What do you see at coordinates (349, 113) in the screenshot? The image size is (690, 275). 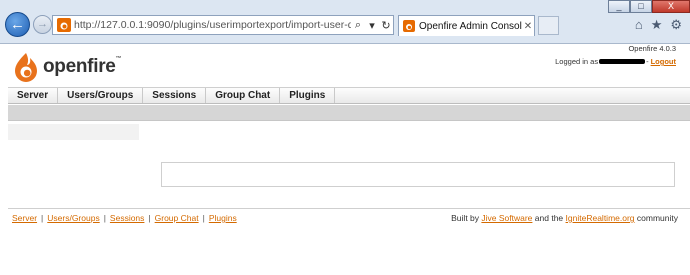 I see `sub-nav-bar` at bounding box center [349, 113].